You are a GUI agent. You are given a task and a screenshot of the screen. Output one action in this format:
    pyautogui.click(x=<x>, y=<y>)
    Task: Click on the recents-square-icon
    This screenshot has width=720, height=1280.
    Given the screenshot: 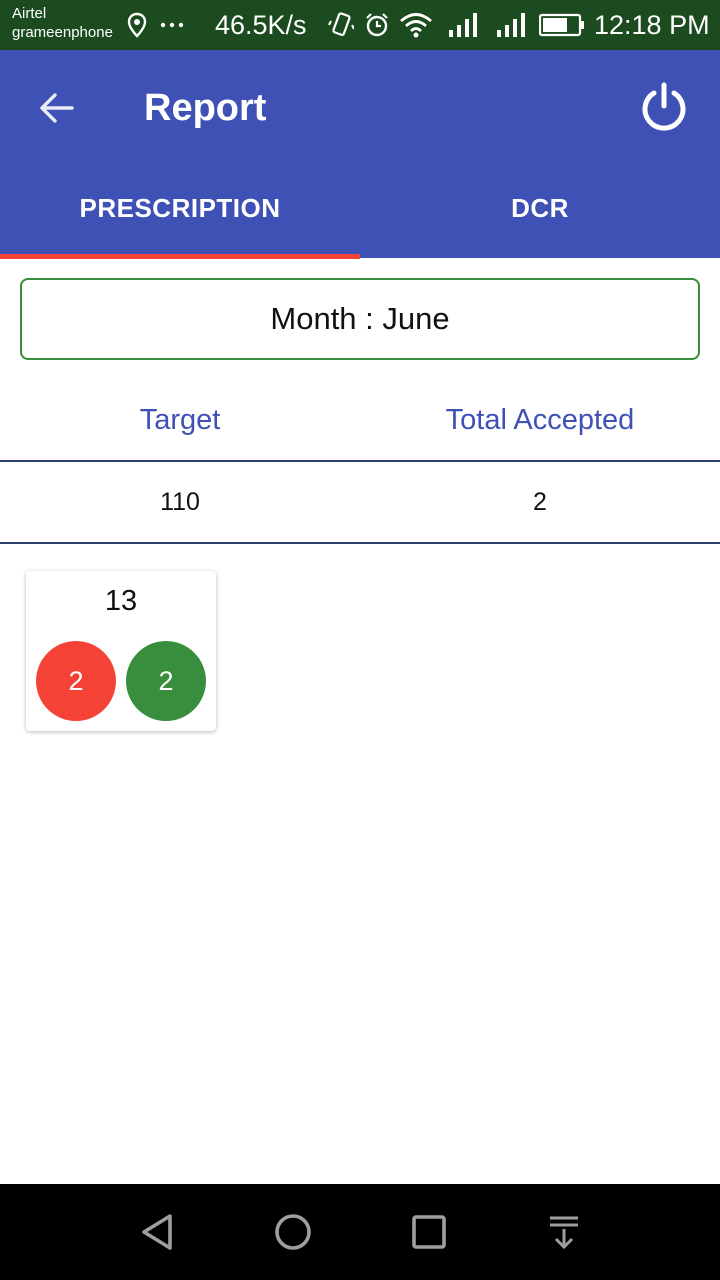 What is the action you would take?
    pyautogui.click(x=429, y=1232)
    